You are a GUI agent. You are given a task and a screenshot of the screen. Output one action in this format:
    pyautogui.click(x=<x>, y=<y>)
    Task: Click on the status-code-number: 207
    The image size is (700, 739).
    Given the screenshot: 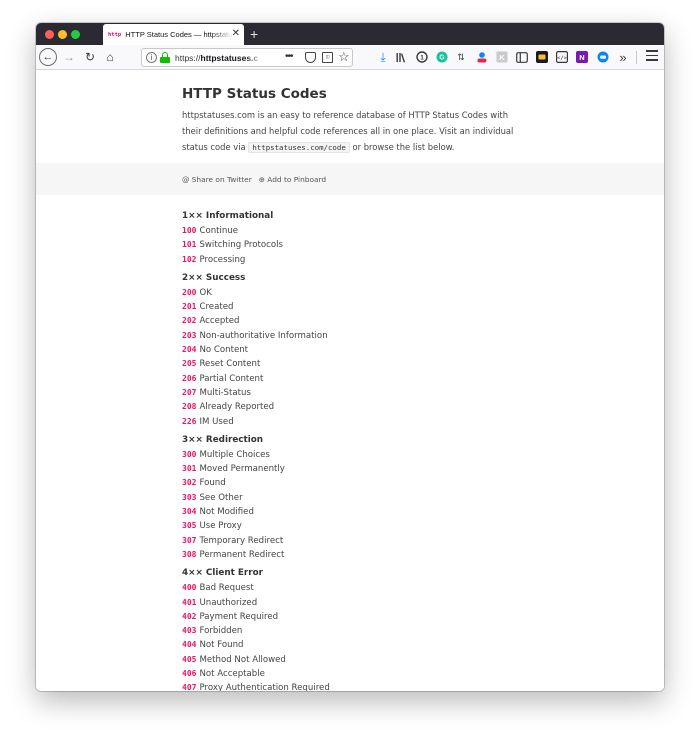 What is the action you would take?
    pyautogui.click(x=189, y=392)
    